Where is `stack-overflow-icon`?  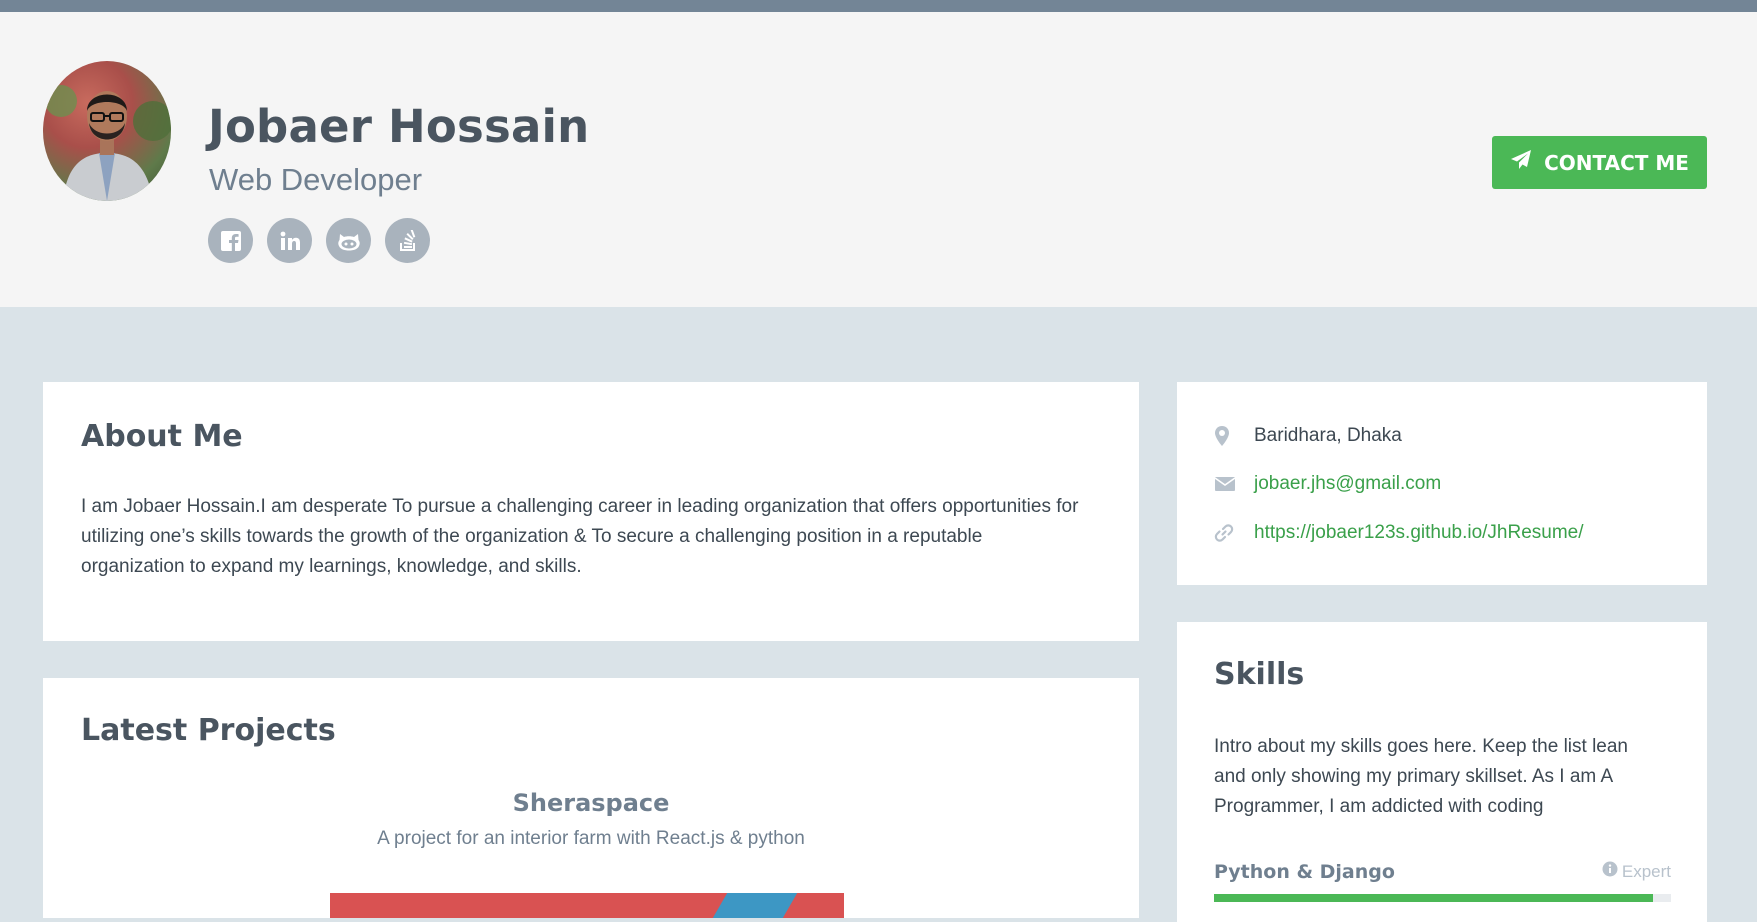
stack-overflow-icon is located at coordinates (408, 240).